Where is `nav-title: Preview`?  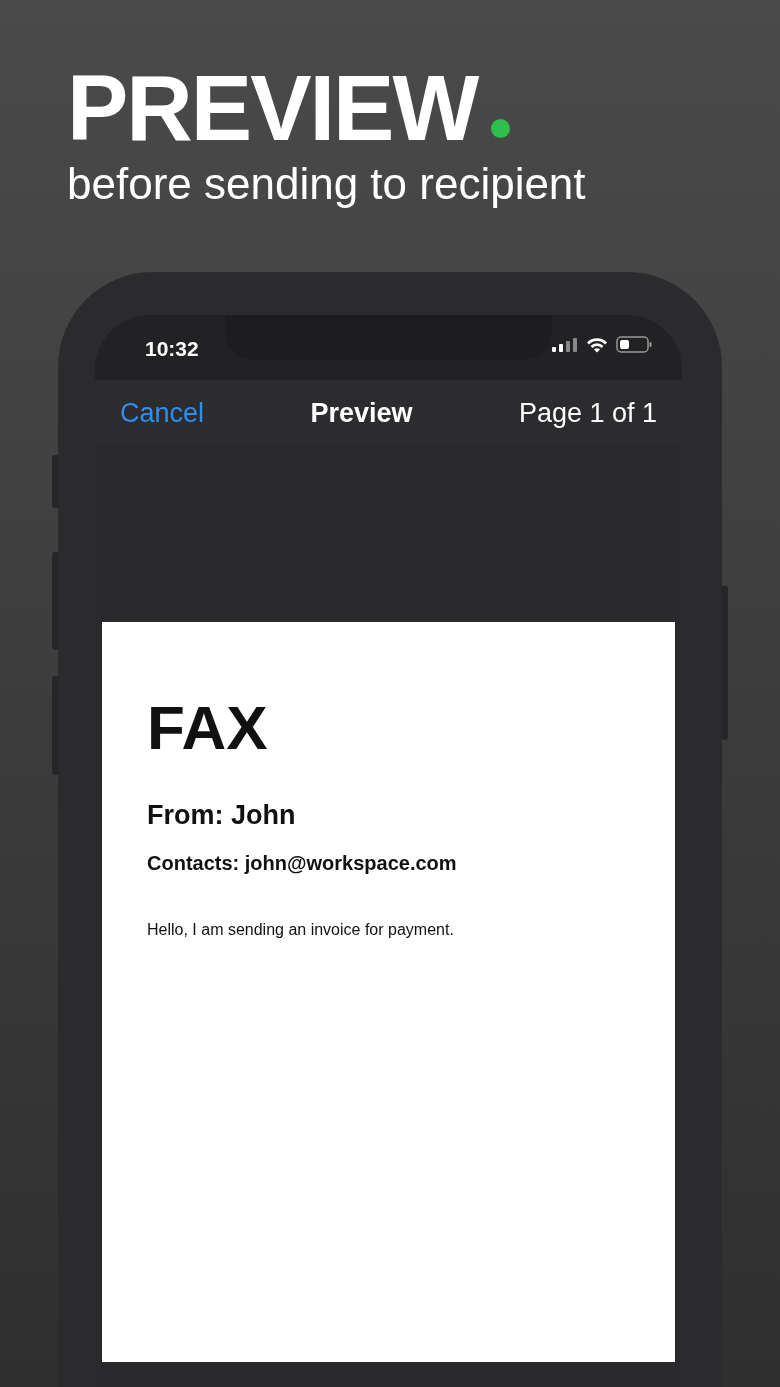 nav-title: Preview is located at coordinates (361, 413).